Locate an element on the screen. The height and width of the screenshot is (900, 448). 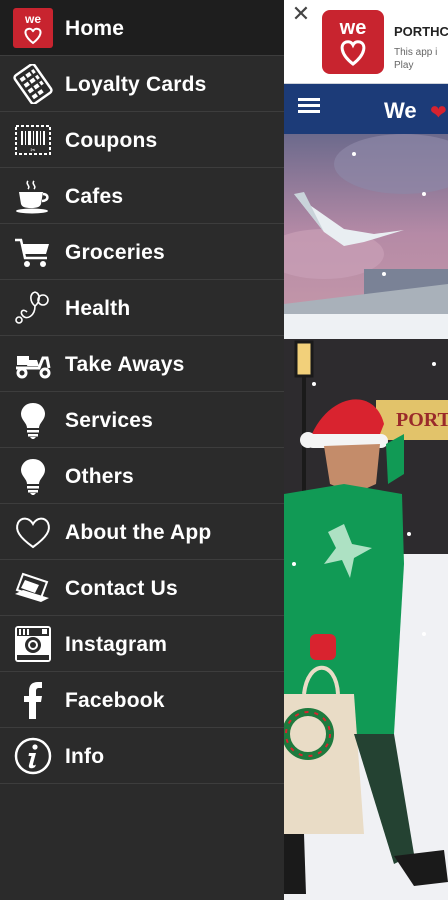
menu-item-groceries: Groceries is located at coordinates (142, 252).